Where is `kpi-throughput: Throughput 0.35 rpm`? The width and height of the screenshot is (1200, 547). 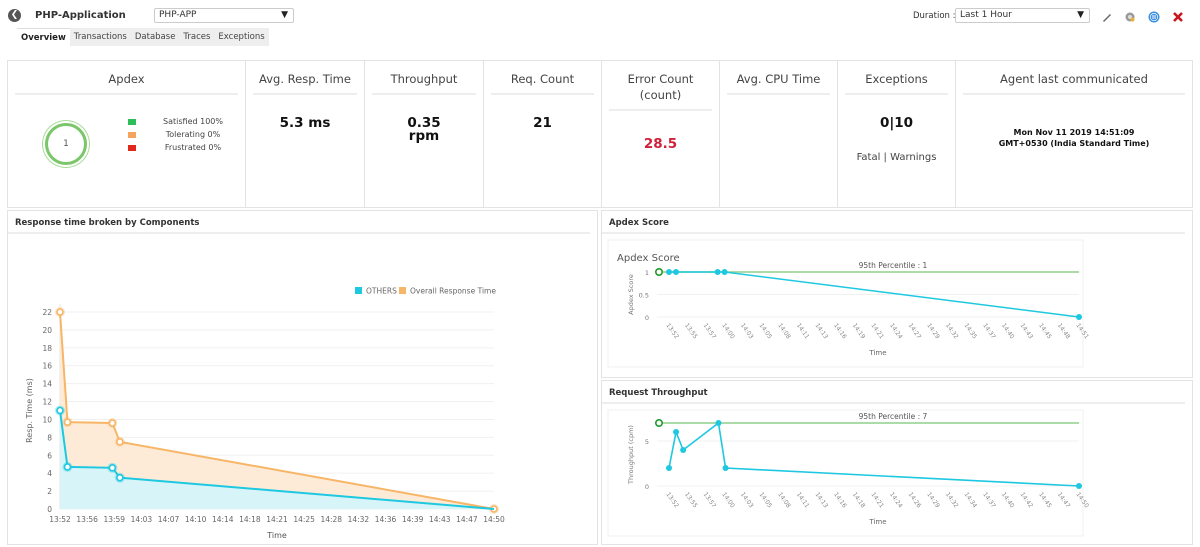 kpi-throughput: Throughput 0.35 rpm is located at coordinates (424, 134).